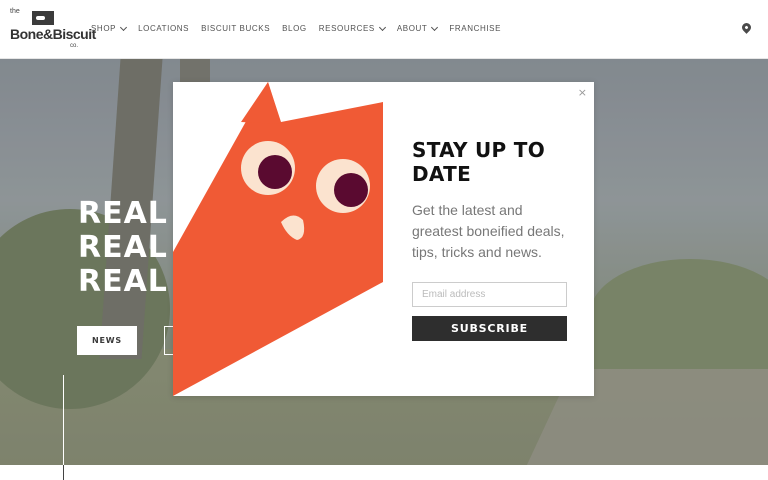 Image resolution: width=768 pixels, height=480 pixels. I want to click on close-icon: ×, so click(582, 92).